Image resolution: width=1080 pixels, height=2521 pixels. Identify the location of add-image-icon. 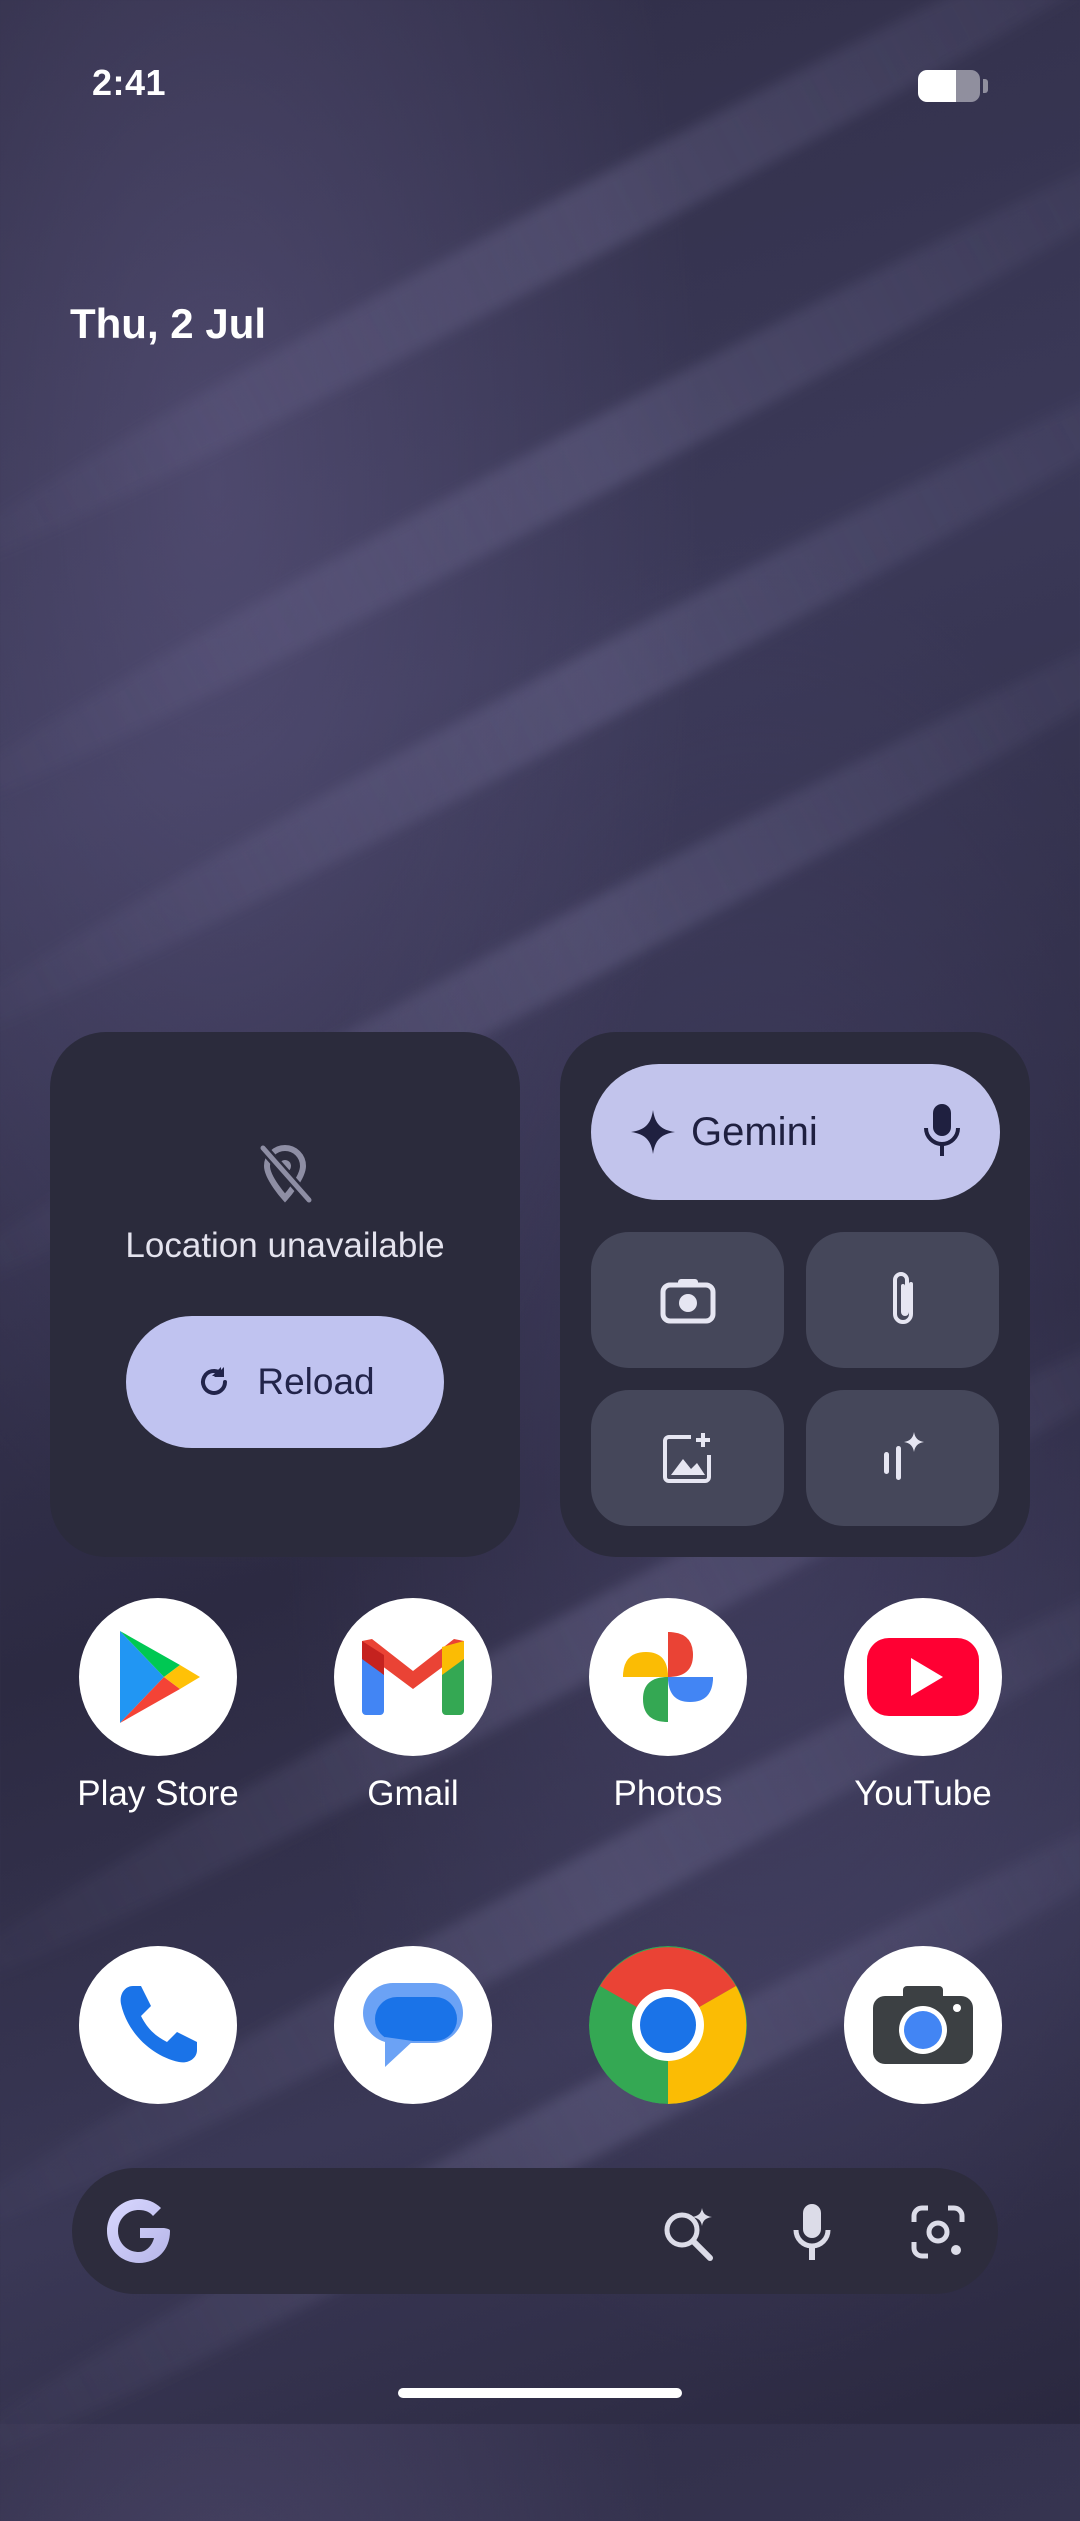
(686, 1458).